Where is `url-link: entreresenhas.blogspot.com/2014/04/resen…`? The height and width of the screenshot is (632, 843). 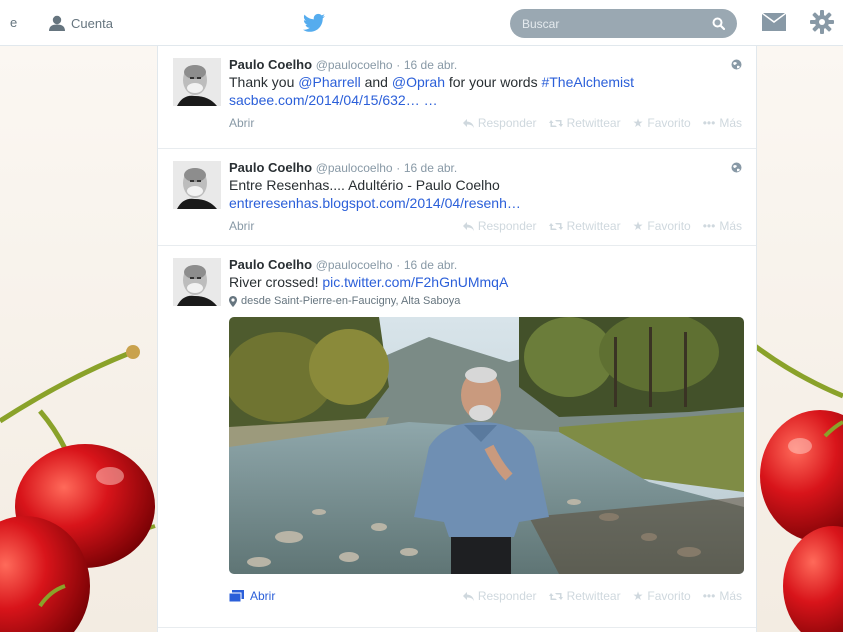 url-link: entreresenhas.blogspot.com/2014/04/resen… is located at coordinates (375, 203).